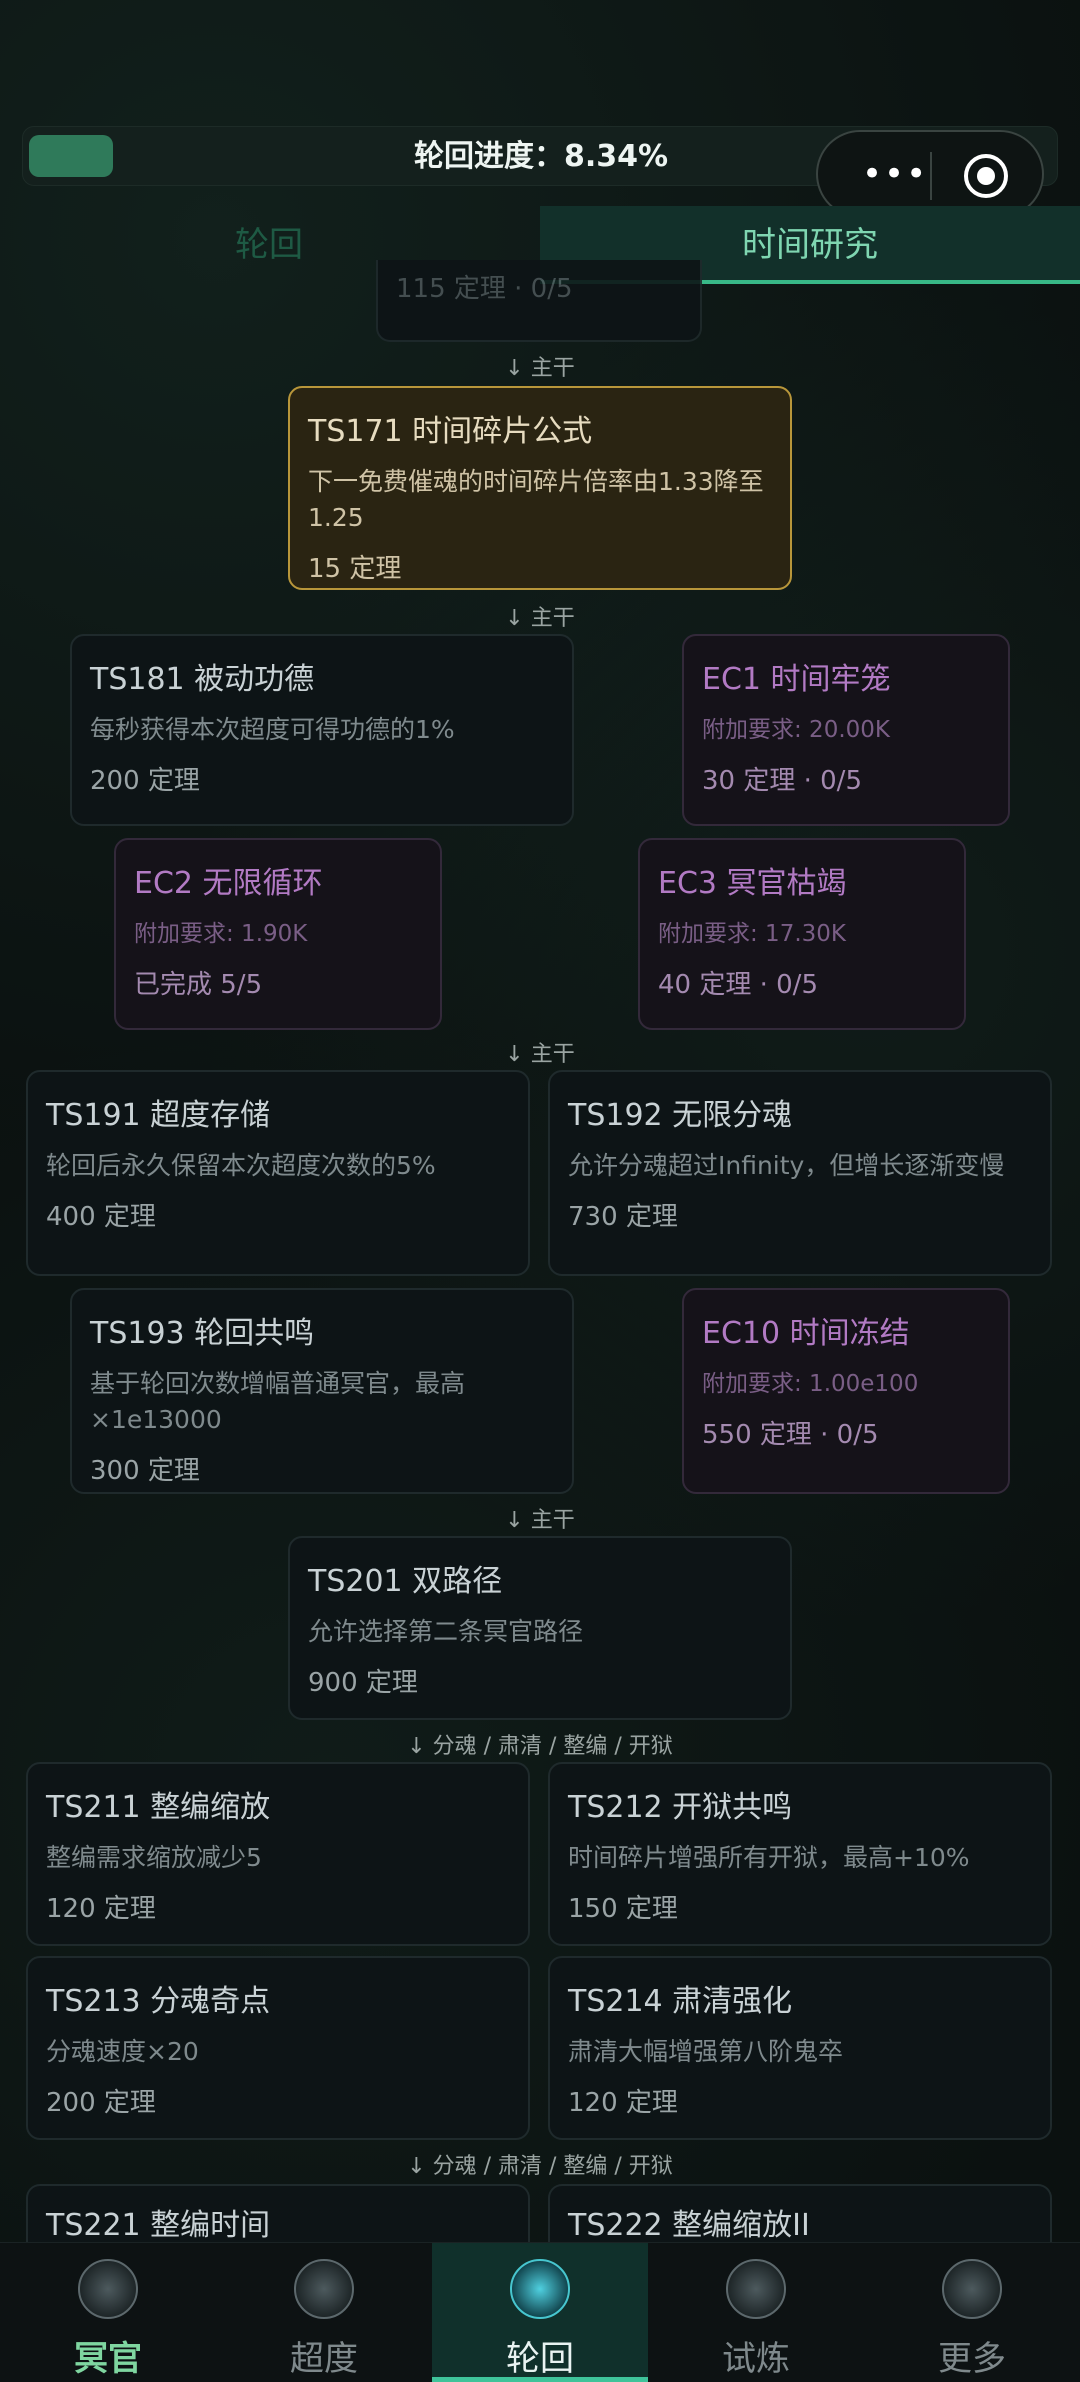  I want to click on challenge-title: EC1 时间牢笼, so click(796, 679).